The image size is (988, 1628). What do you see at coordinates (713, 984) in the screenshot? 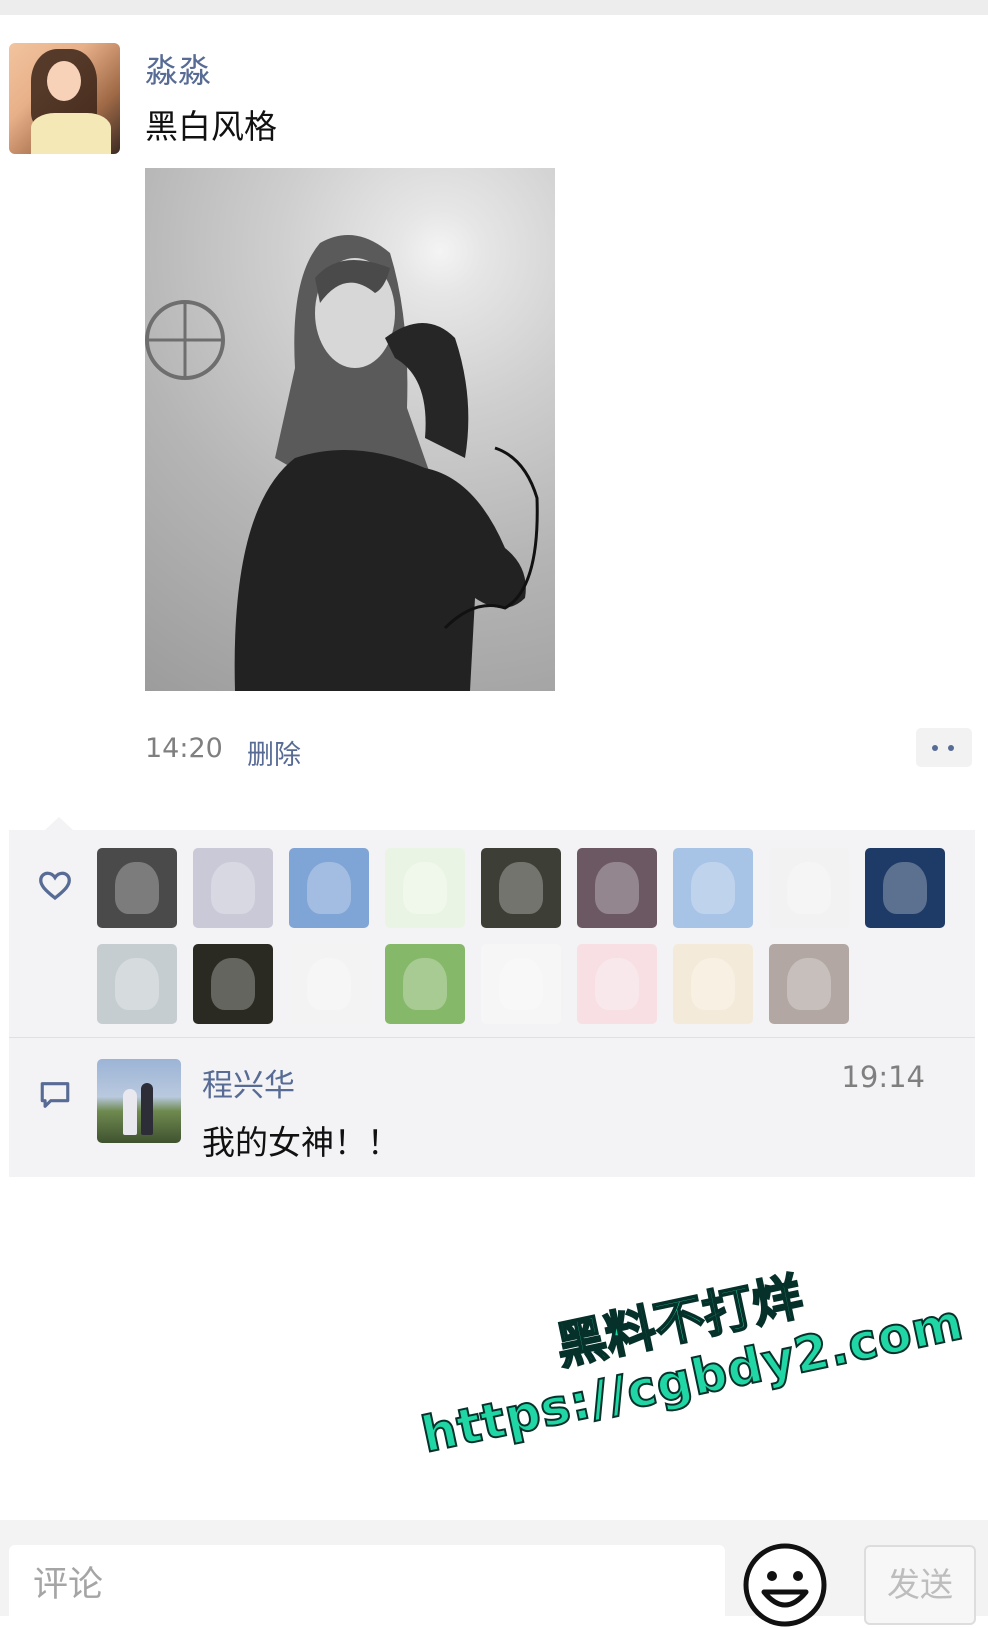
I see `like-avatar-blonde-anime` at bounding box center [713, 984].